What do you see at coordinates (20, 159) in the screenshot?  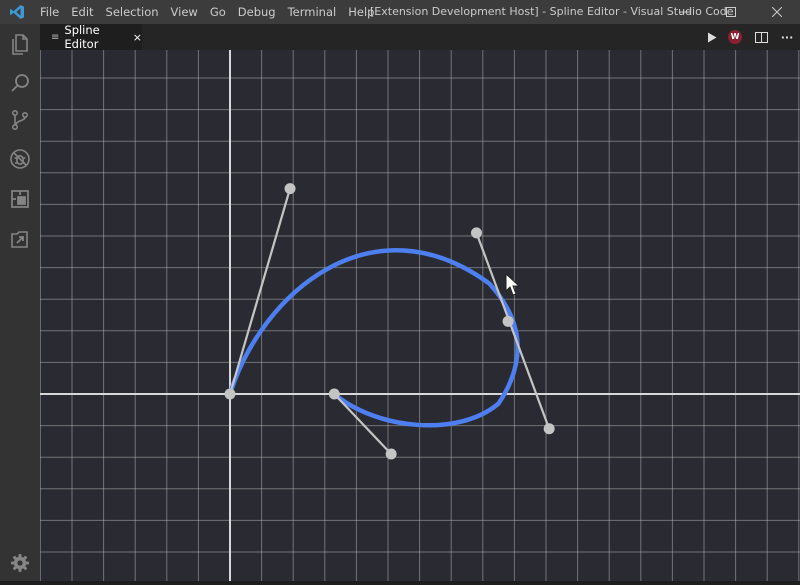 I see `debug-icon` at bounding box center [20, 159].